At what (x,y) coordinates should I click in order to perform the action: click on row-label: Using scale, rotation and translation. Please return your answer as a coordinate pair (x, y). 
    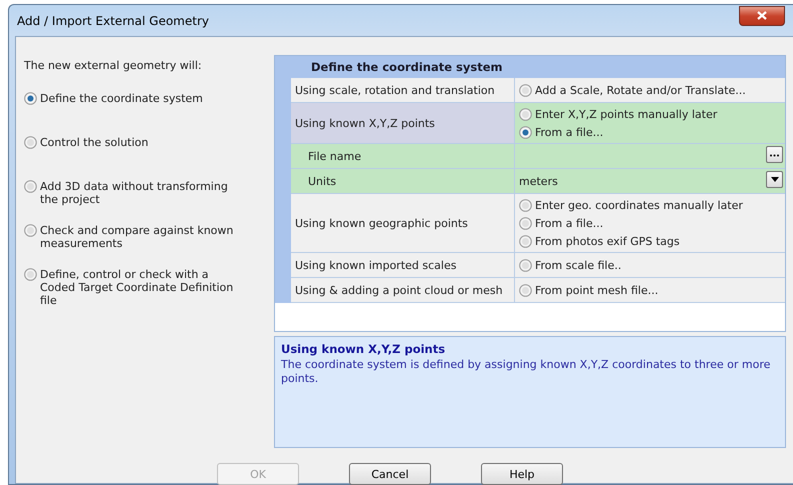
    Looking at the image, I should click on (403, 90).